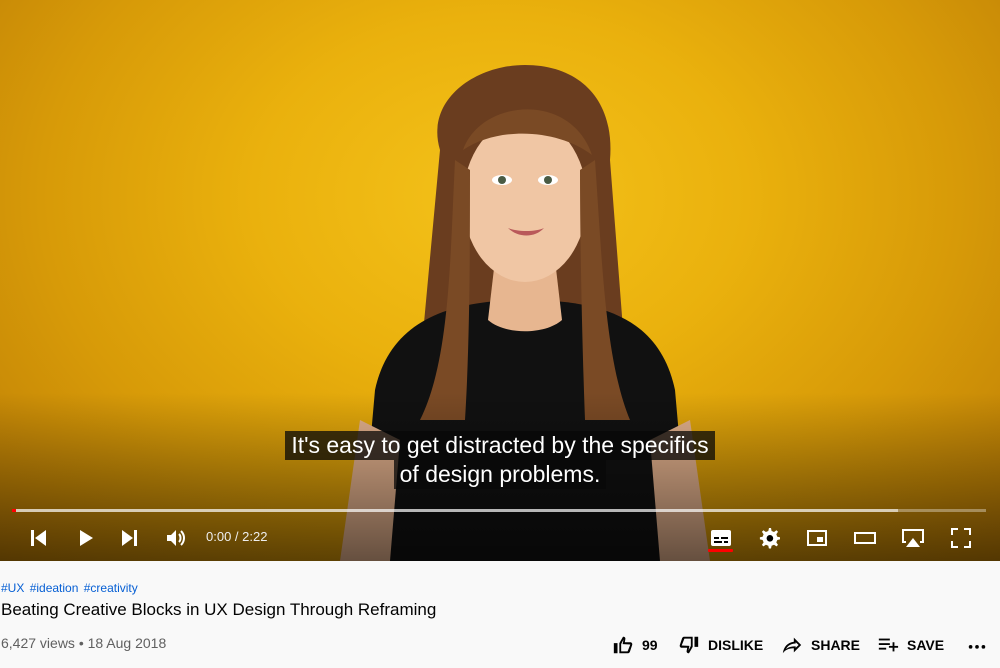 This screenshot has height=668, width=1000. I want to click on previous-button, so click(39, 538).